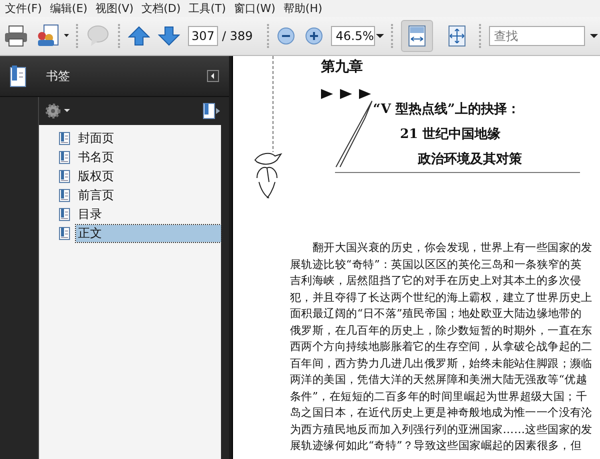 The height and width of the screenshot is (459, 600). I want to click on chapter-heading: 第九章, so click(342, 67).